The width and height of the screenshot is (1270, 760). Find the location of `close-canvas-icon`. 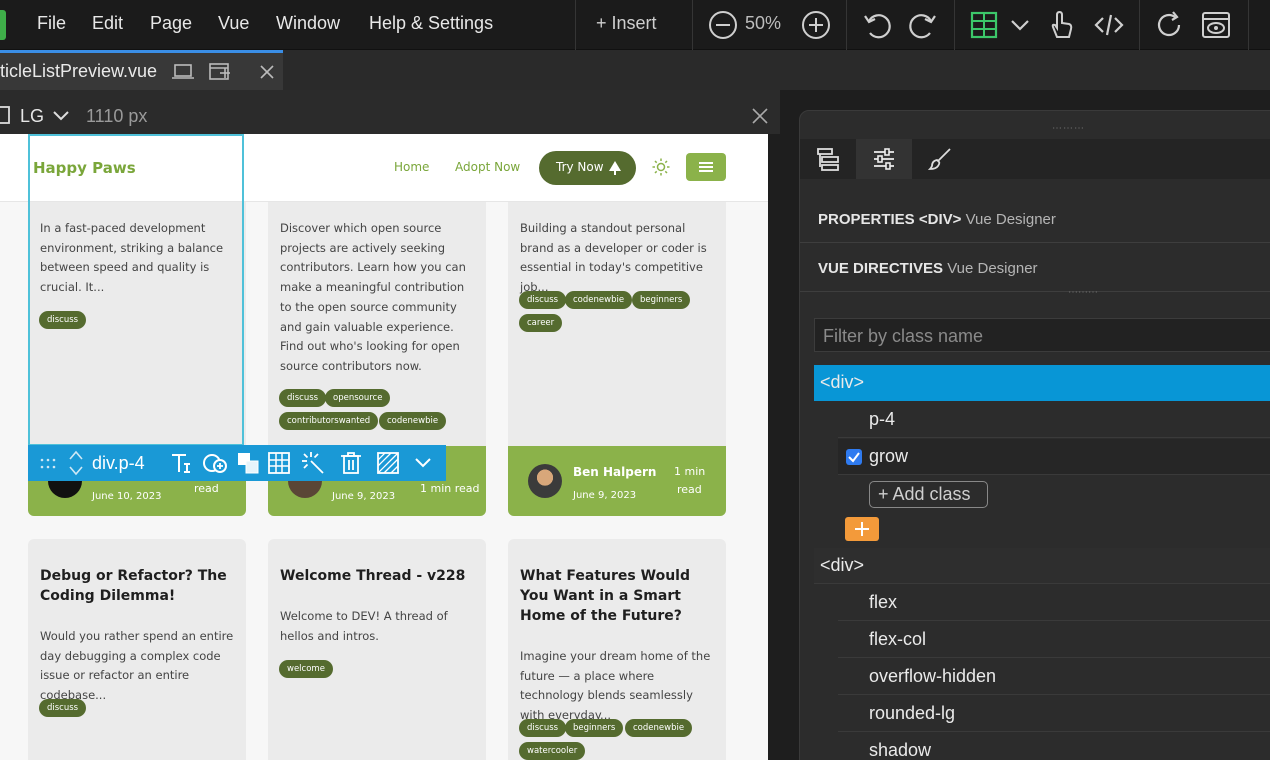

close-canvas-icon is located at coordinates (760, 116).